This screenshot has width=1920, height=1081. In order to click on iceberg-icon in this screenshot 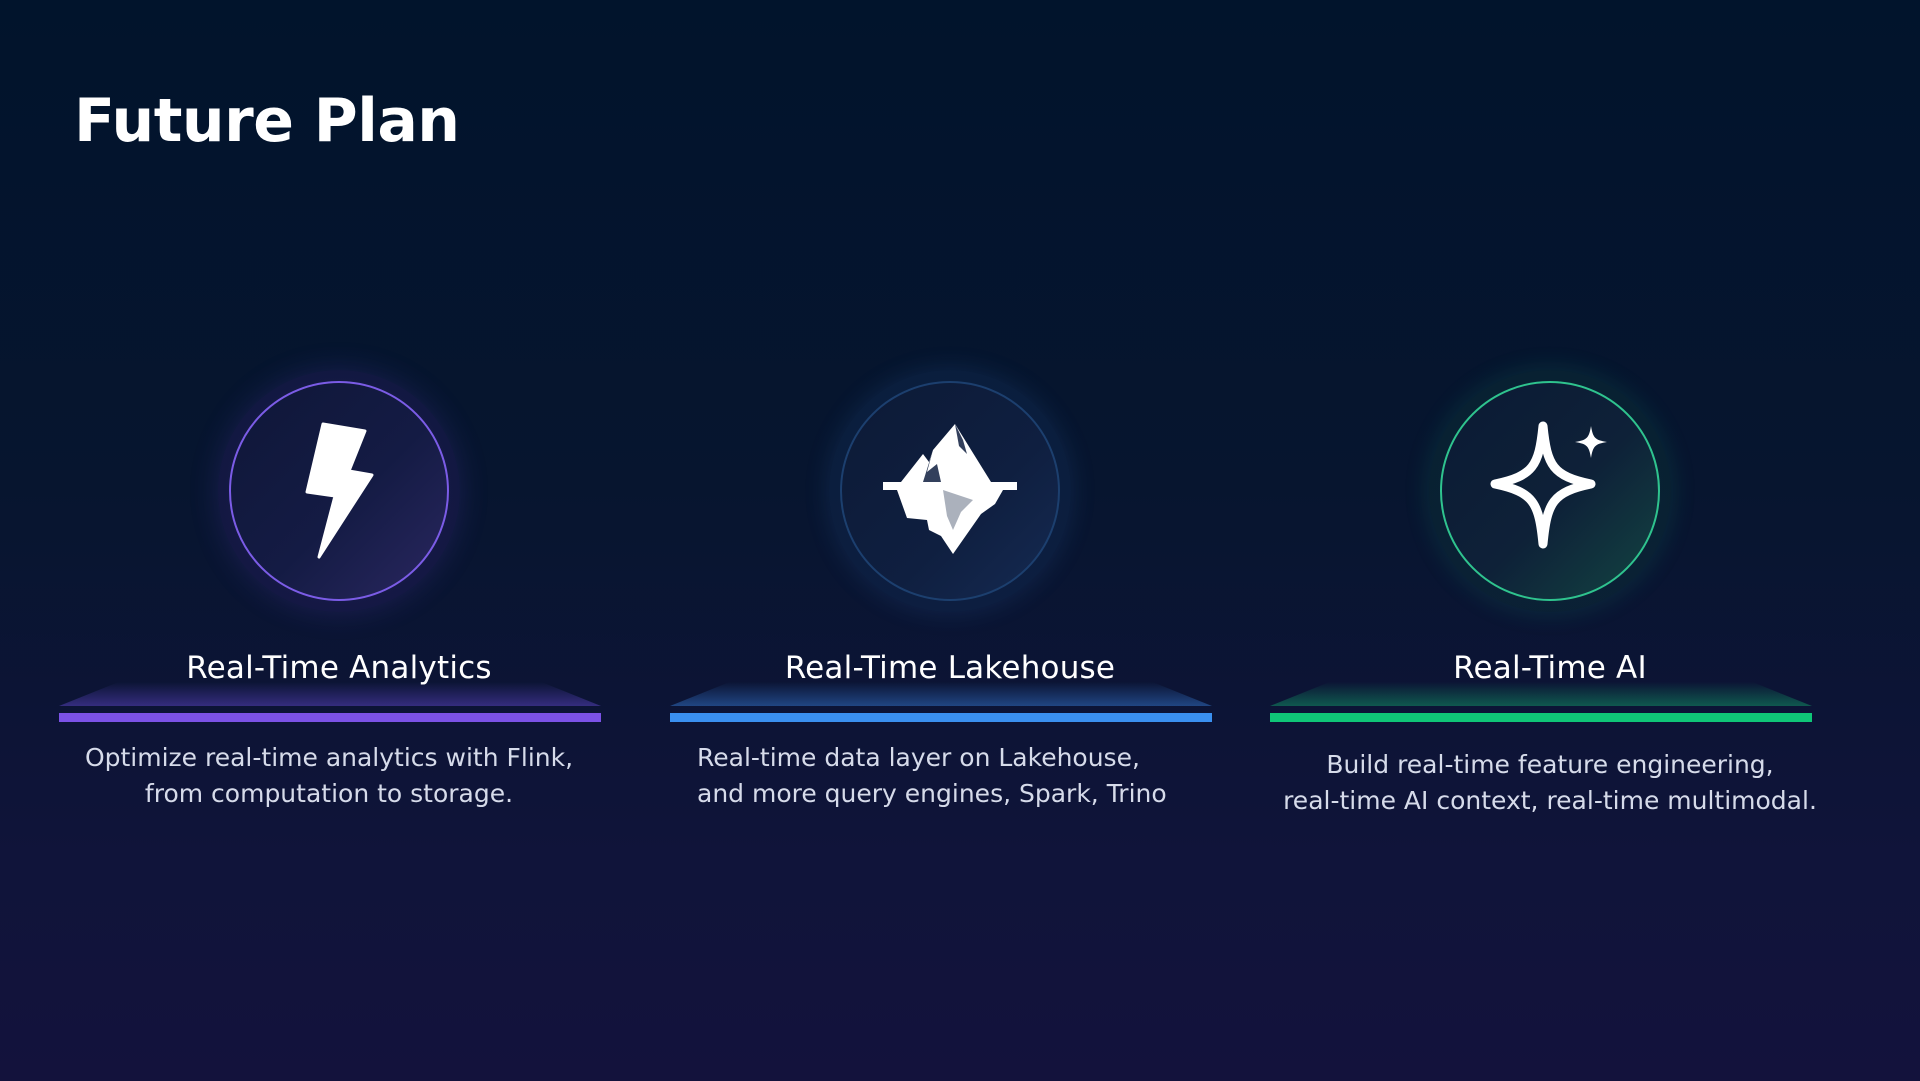, I will do `click(950, 491)`.